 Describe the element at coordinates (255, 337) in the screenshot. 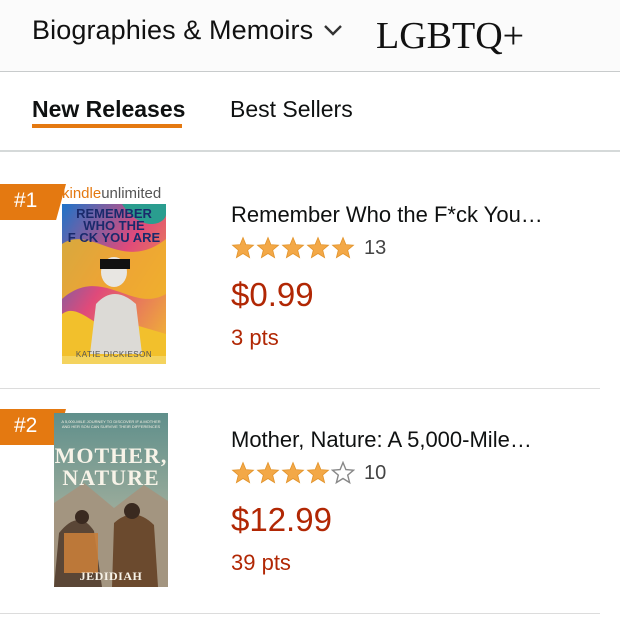

I see `reward-points: 3 pts` at that location.